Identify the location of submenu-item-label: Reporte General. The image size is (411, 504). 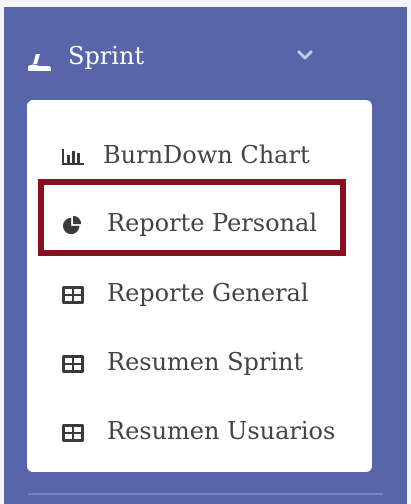
(208, 293).